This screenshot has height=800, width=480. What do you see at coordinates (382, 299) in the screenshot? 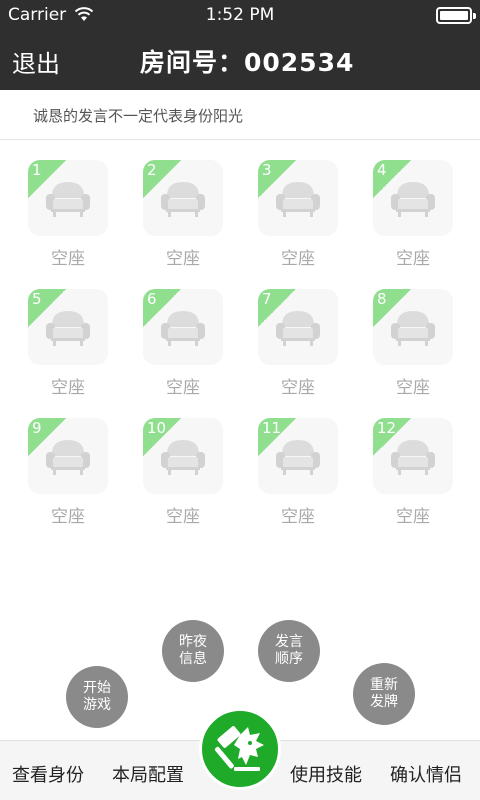
I see `seat-number: 8` at bounding box center [382, 299].